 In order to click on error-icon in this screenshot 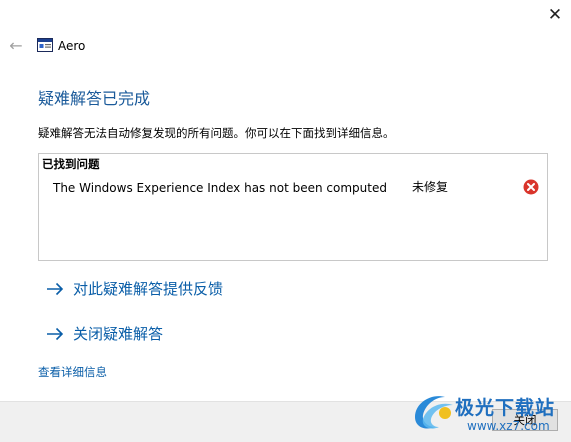, I will do `click(531, 187)`.